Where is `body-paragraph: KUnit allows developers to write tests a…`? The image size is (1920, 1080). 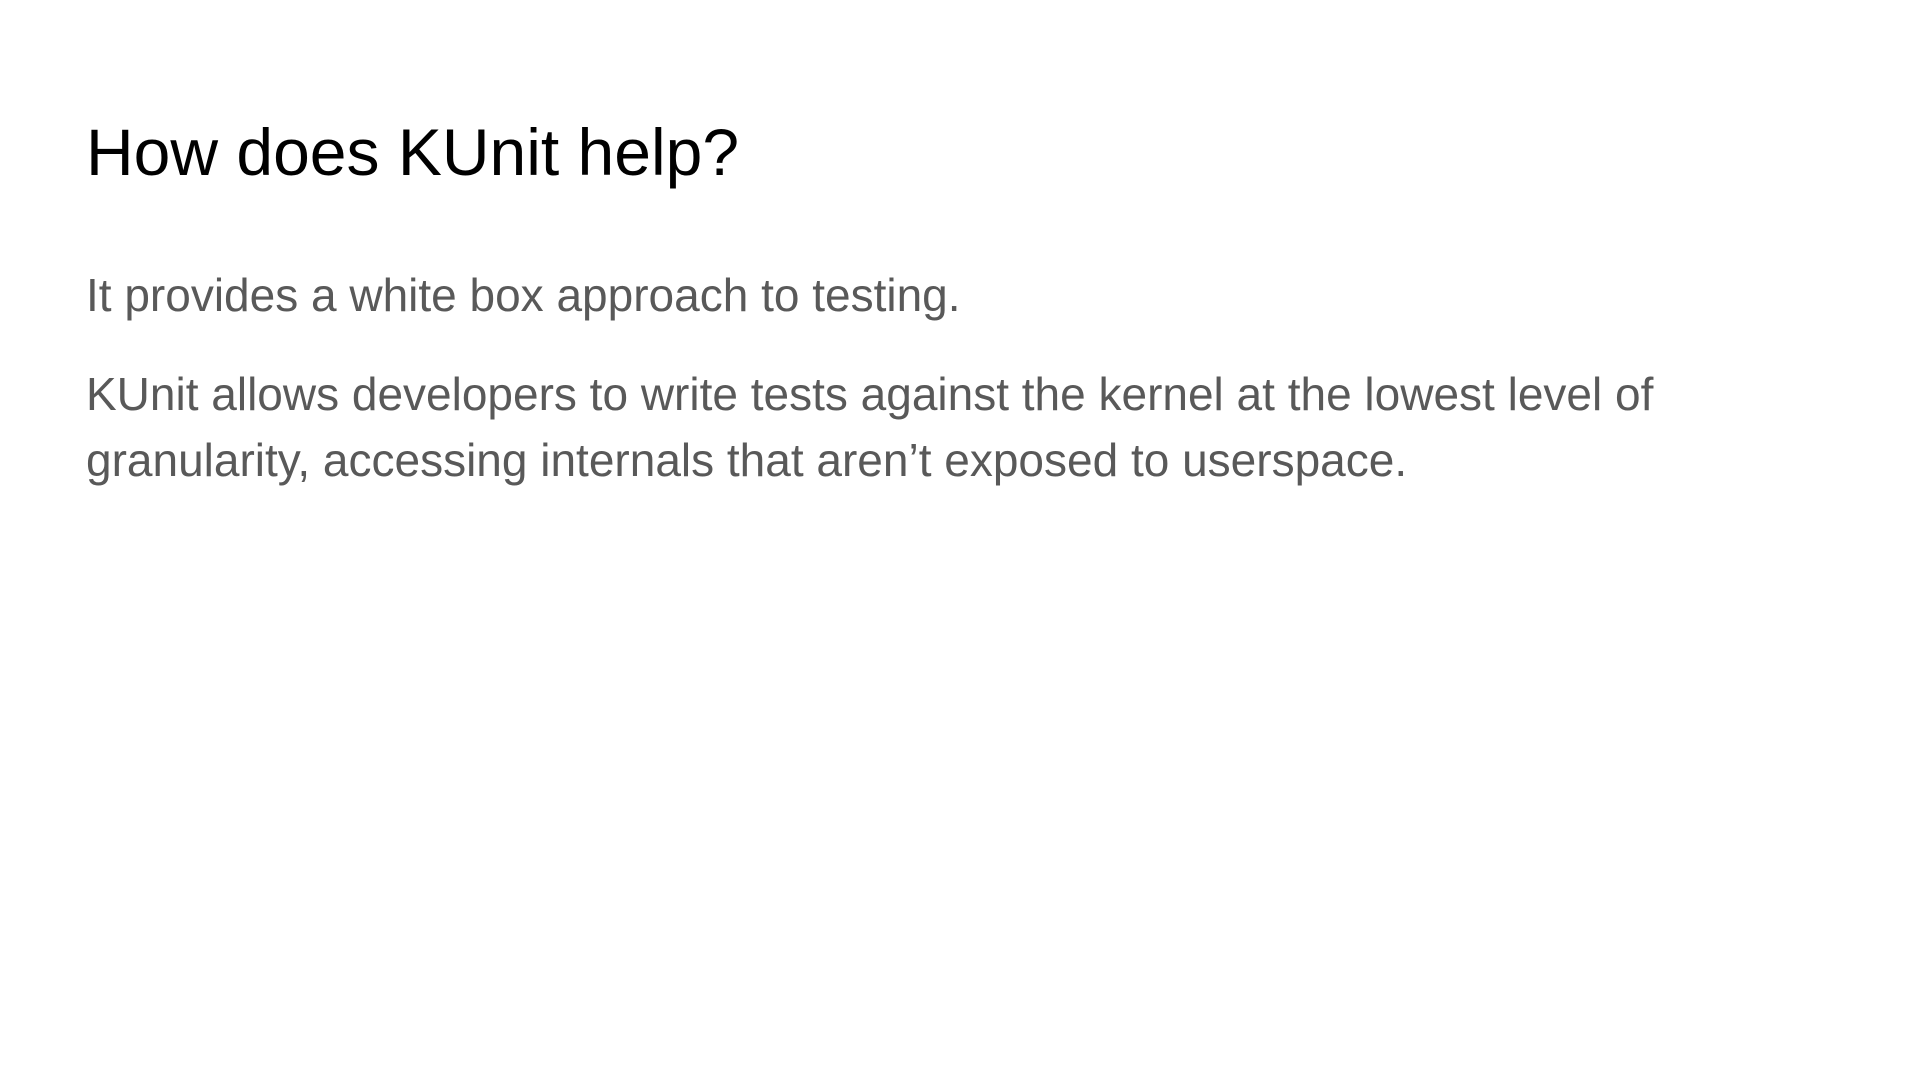
body-paragraph: KUnit allows developers to write tests a… is located at coordinates (870, 427).